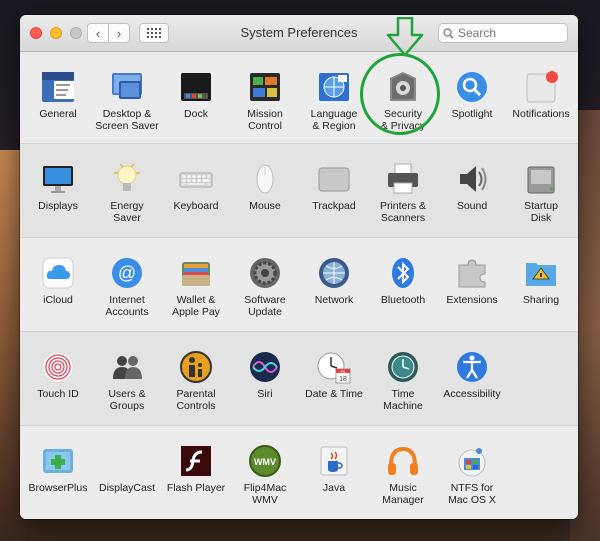 This screenshot has height=541, width=600. I want to click on search-field, so click(503, 33).